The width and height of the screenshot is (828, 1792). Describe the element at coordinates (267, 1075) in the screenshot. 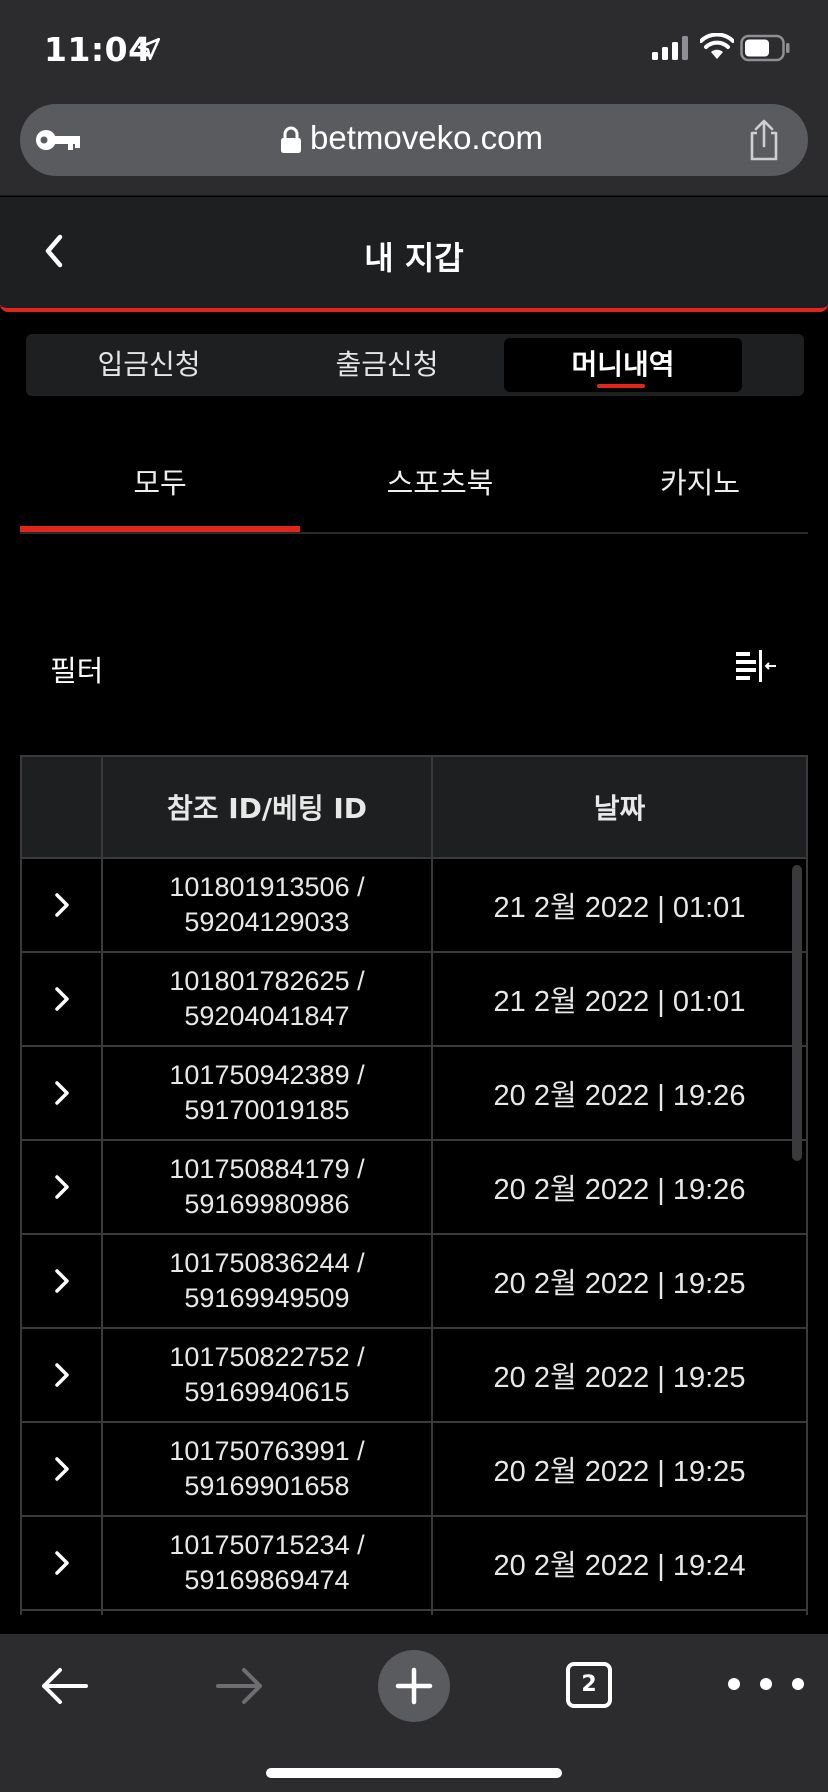

I see `ref-id: 101750942389 /` at that location.